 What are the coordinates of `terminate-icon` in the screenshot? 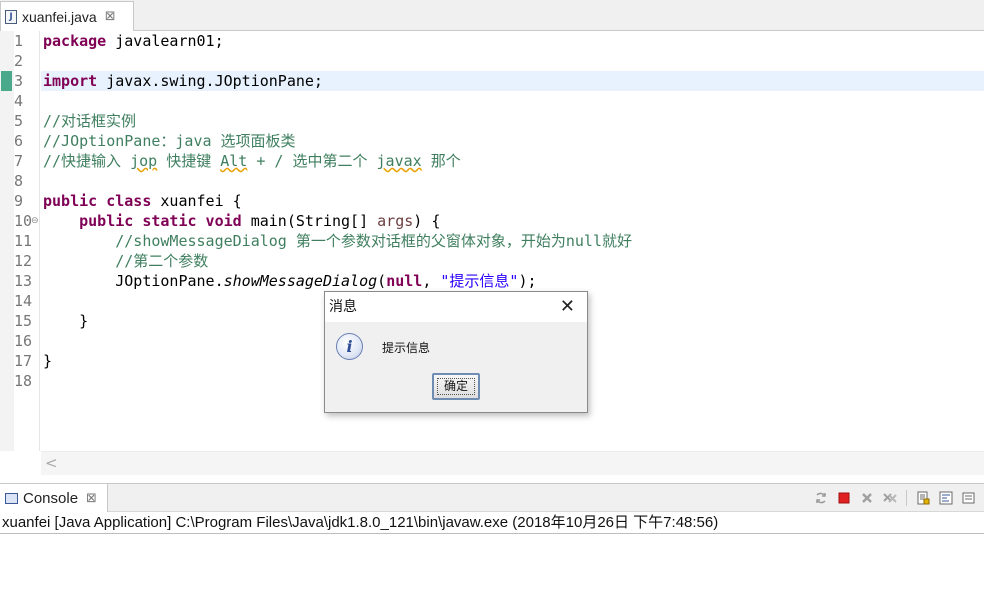 It's located at (844, 498).